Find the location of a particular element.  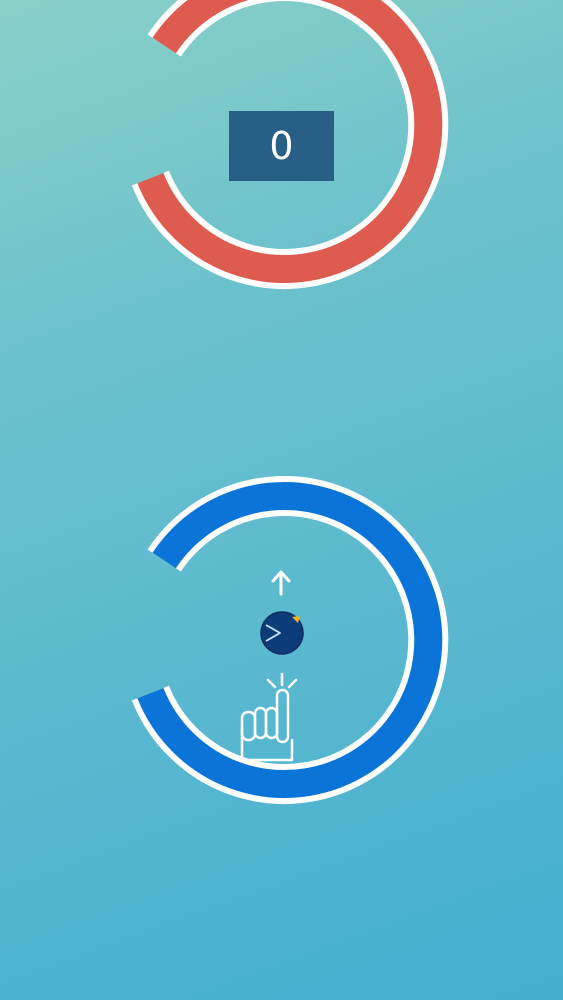

arrow-up-icon is located at coordinates (281, 583).